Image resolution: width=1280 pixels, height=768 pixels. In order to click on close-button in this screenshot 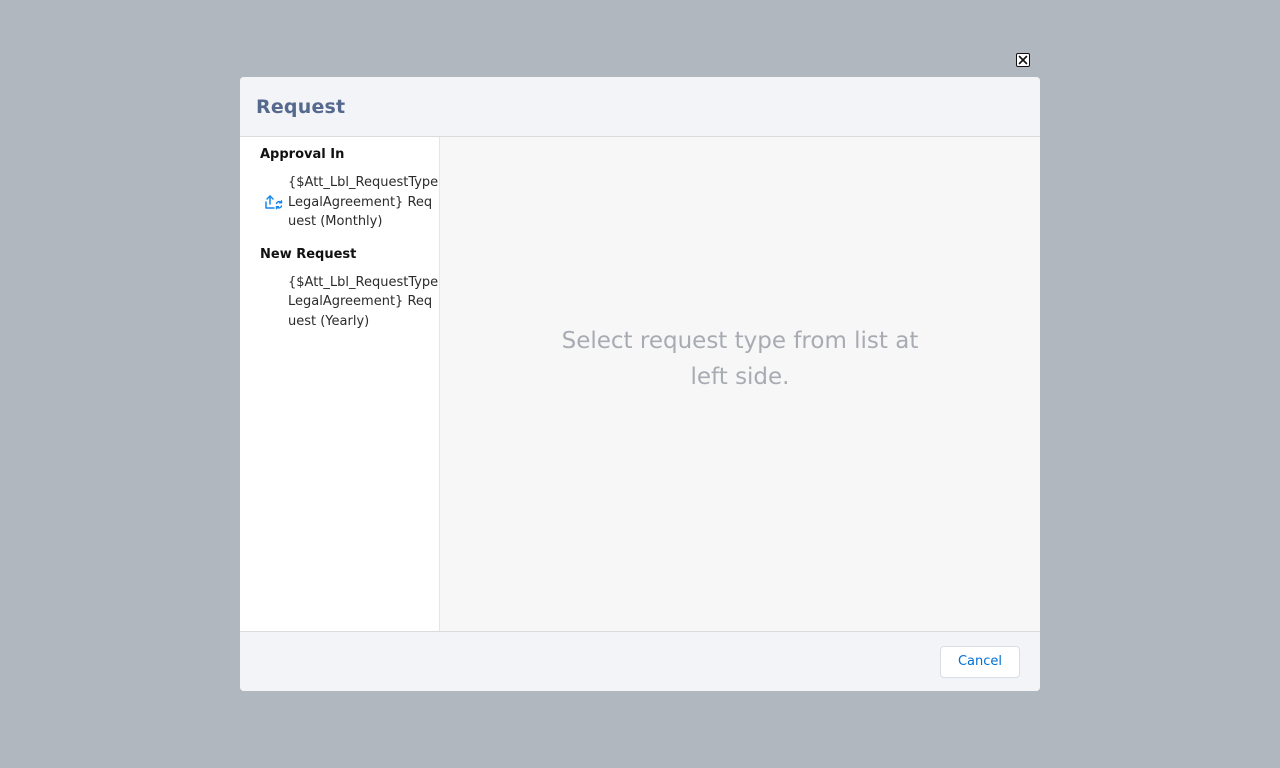, I will do `click(1023, 60)`.